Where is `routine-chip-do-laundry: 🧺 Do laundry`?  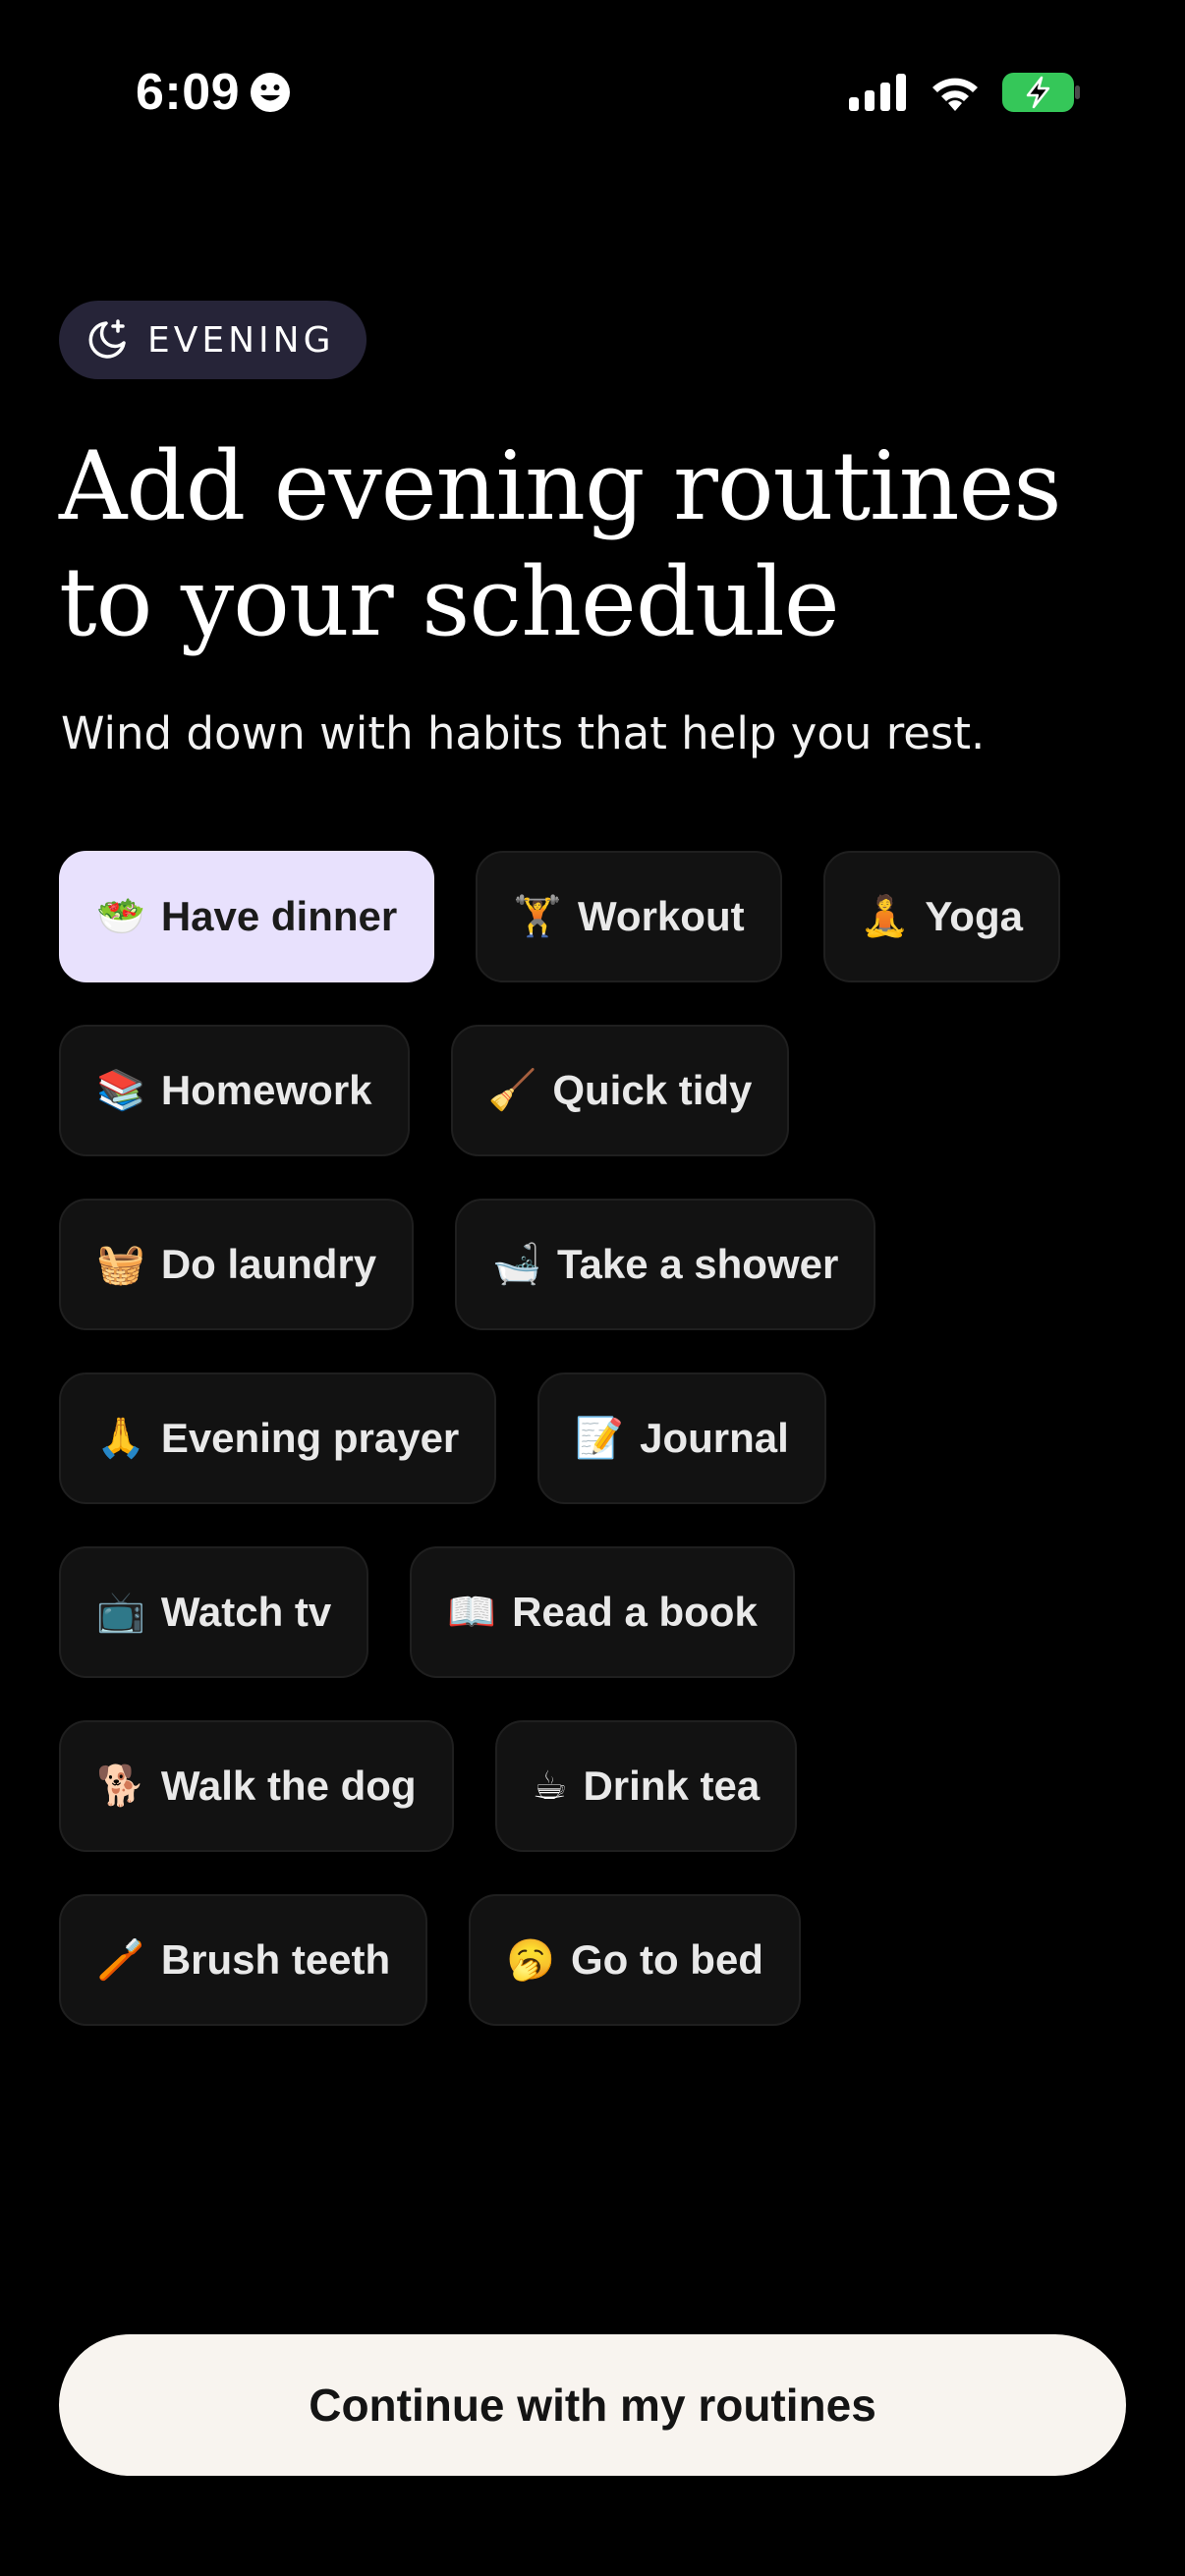
routine-chip-do-laundry: 🧺 Do laundry is located at coordinates (237, 1264).